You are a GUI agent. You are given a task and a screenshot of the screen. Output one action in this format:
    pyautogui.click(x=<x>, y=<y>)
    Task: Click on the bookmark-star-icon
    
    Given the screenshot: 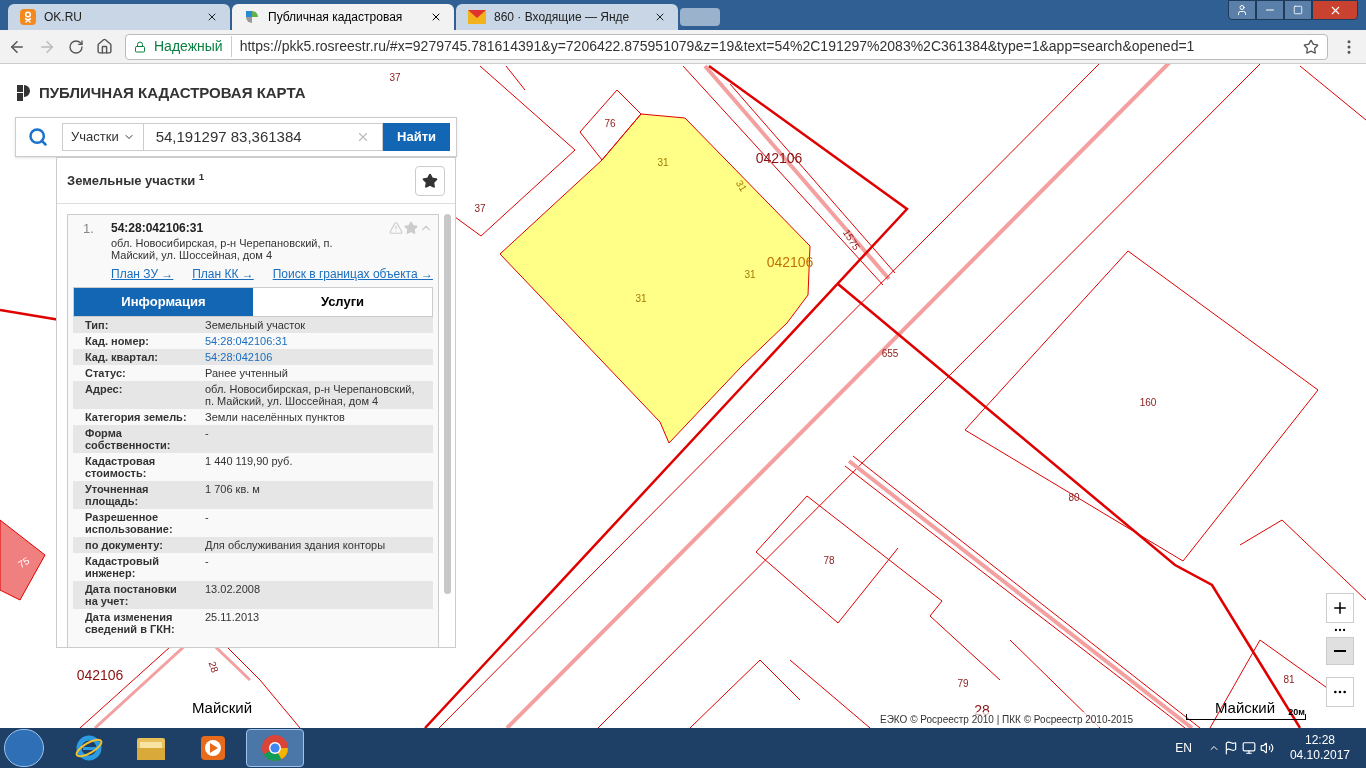 What is the action you would take?
    pyautogui.click(x=1311, y=46)
    